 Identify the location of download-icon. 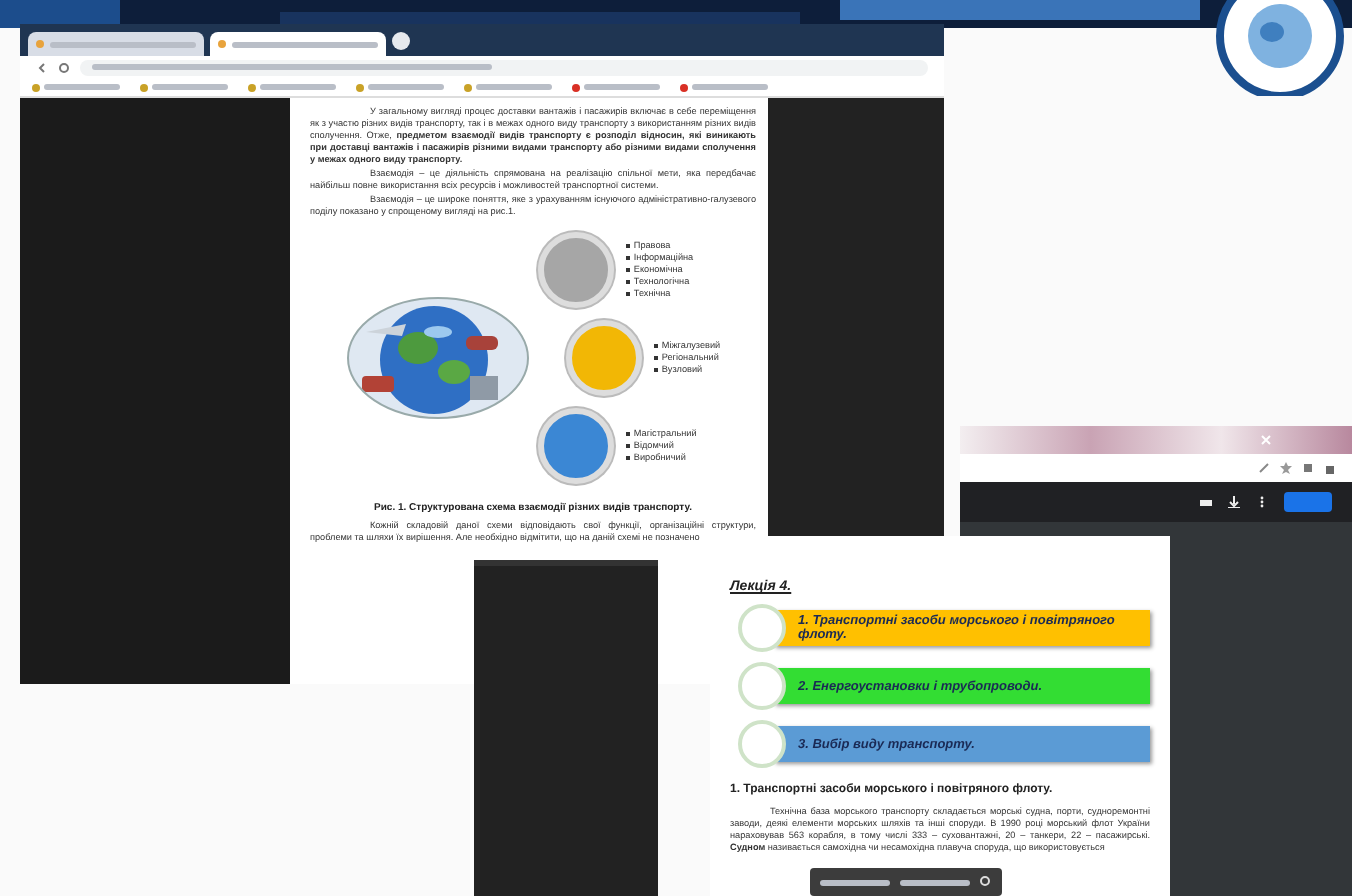
(1234, 502).